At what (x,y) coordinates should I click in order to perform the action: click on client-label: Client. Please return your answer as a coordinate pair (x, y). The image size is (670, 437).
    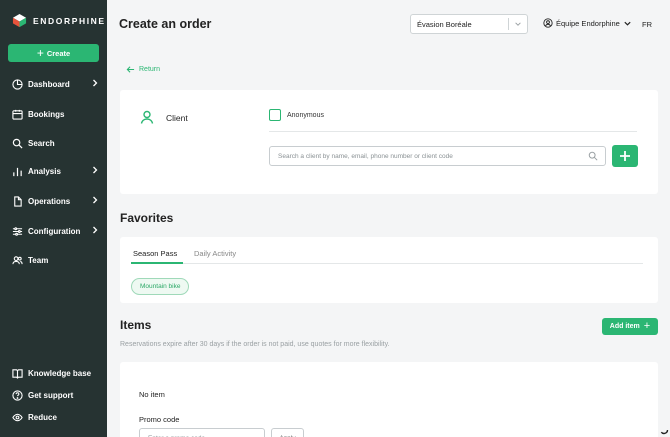
    Looking at the image, I should click on (177, 118).